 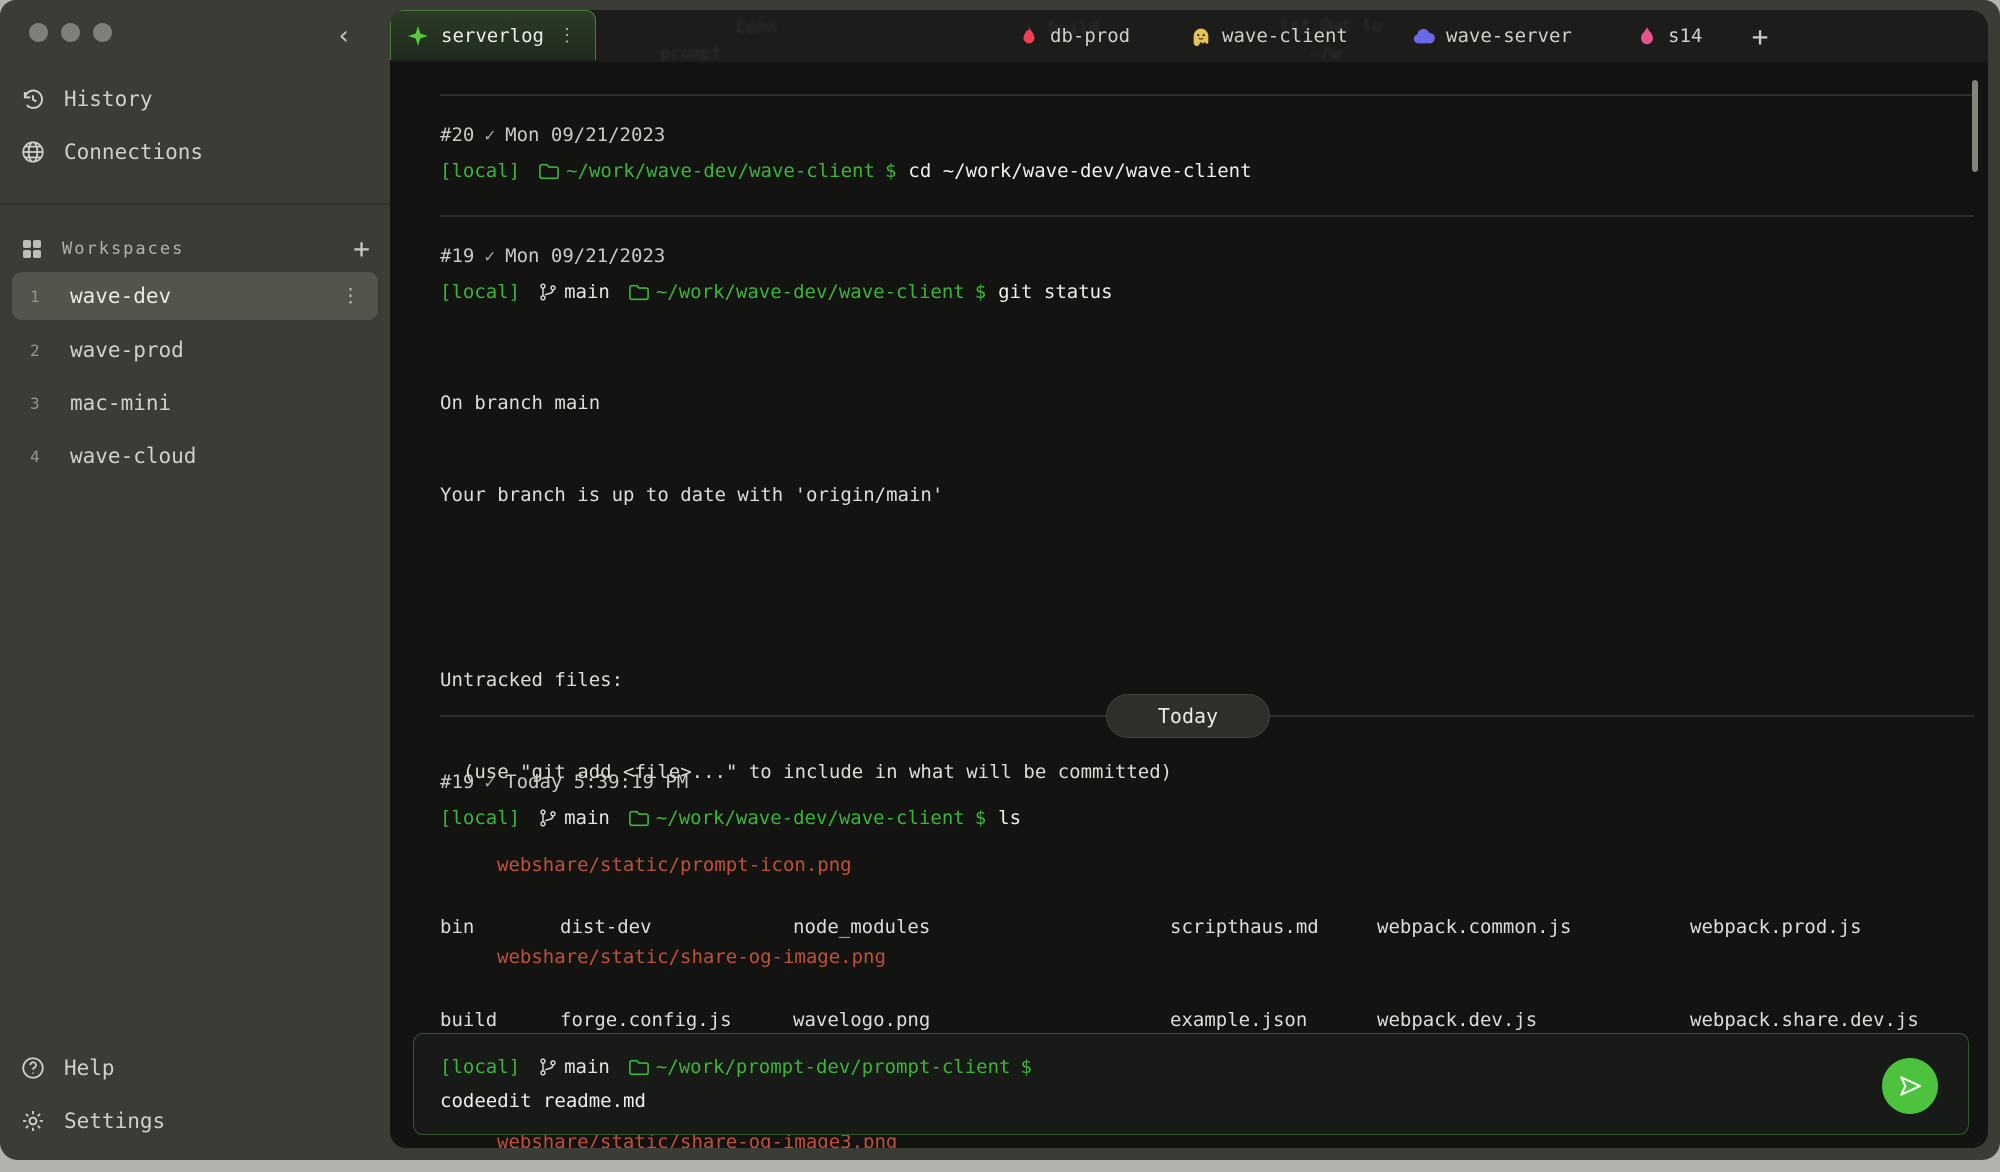 I want to click on today-badge: Today, so click(x=1188, y=716).